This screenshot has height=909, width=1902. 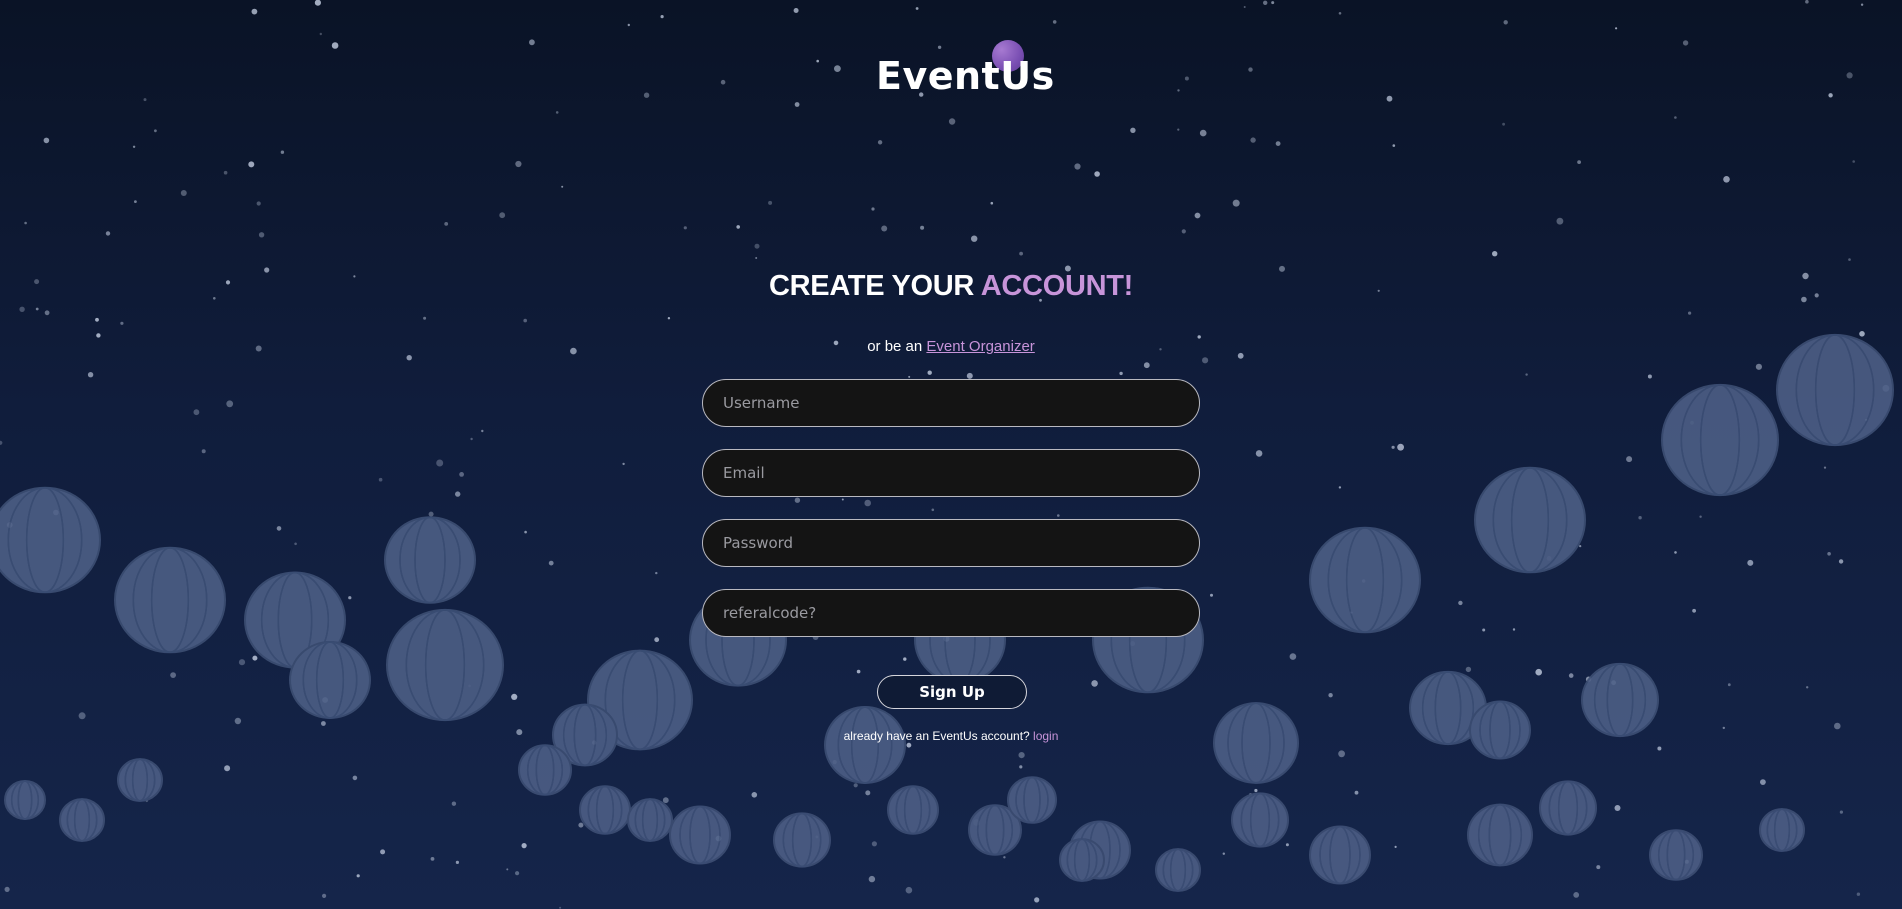 What do you see at coordinates (952, 692) in the screenshot?
I see `sign-up-button: Sign Up` at bounding box center [952, 692].